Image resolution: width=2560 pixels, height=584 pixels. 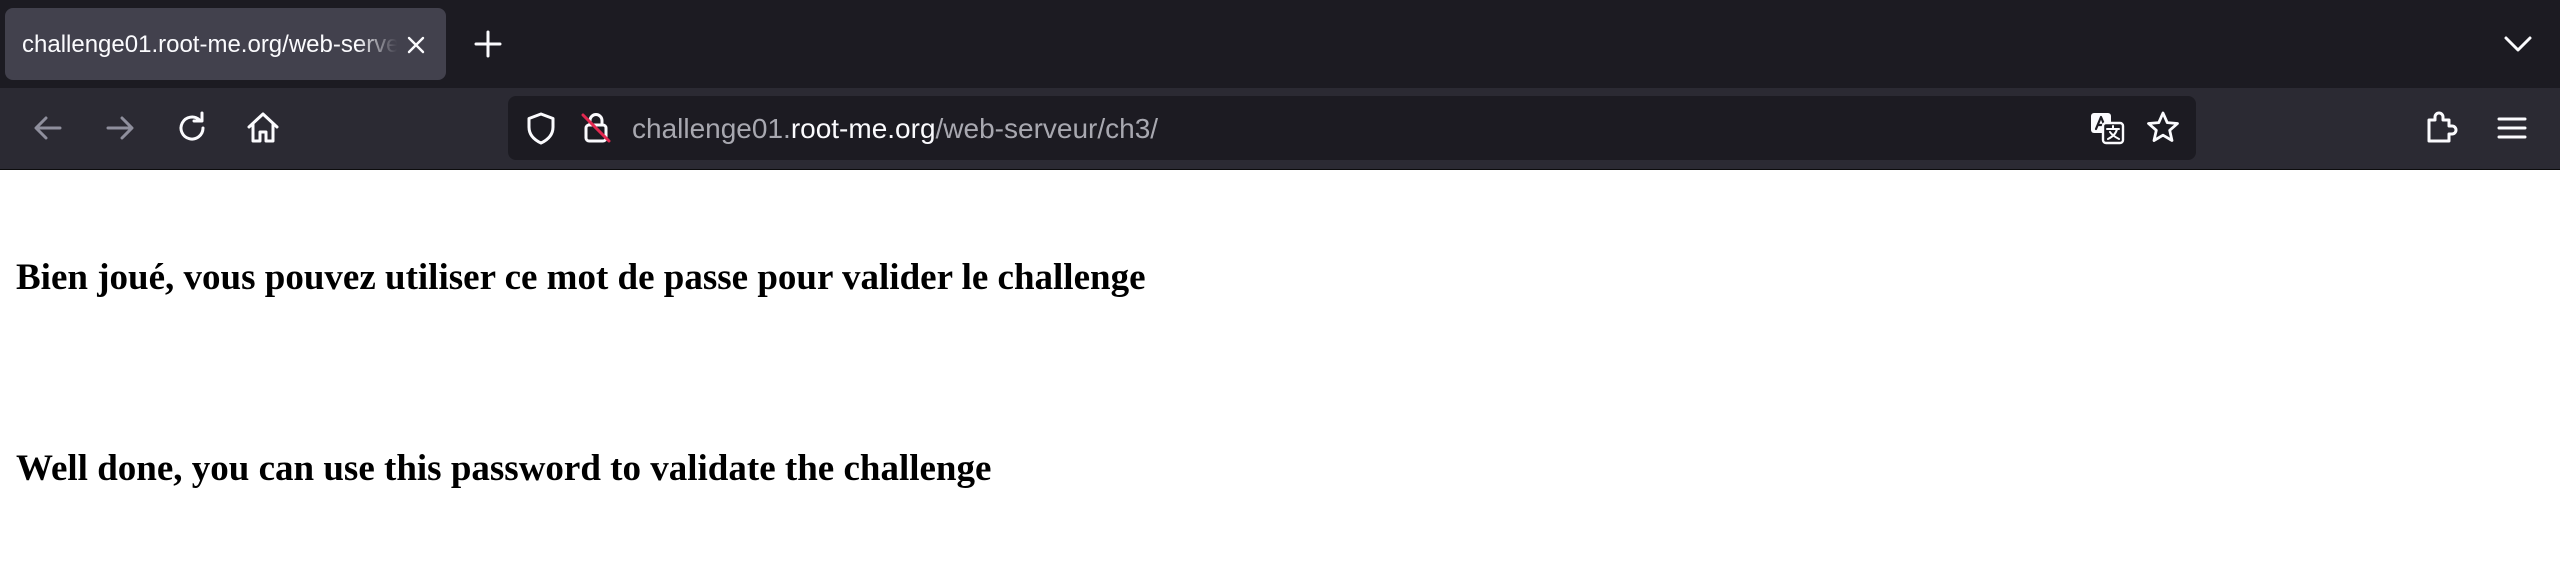 What do you see at coordinates (711, 128) in the screenshot?
I see `url-subdomain: challenge01.` at bounding box center [711, 128].